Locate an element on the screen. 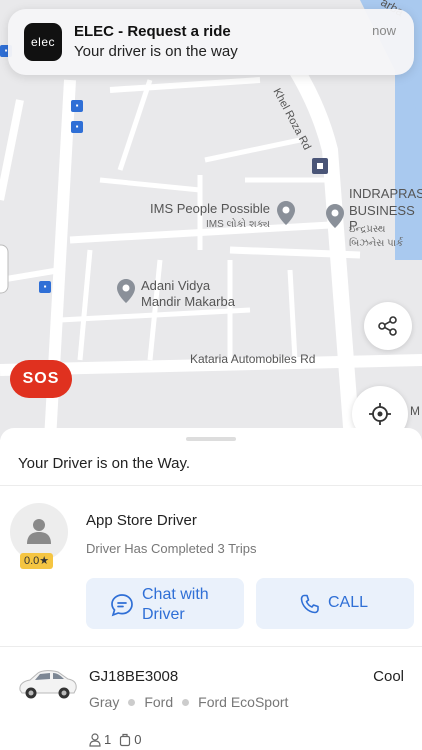 The image size is (422, 750). call-button-label: CALL is located at coordinates (348, 602).